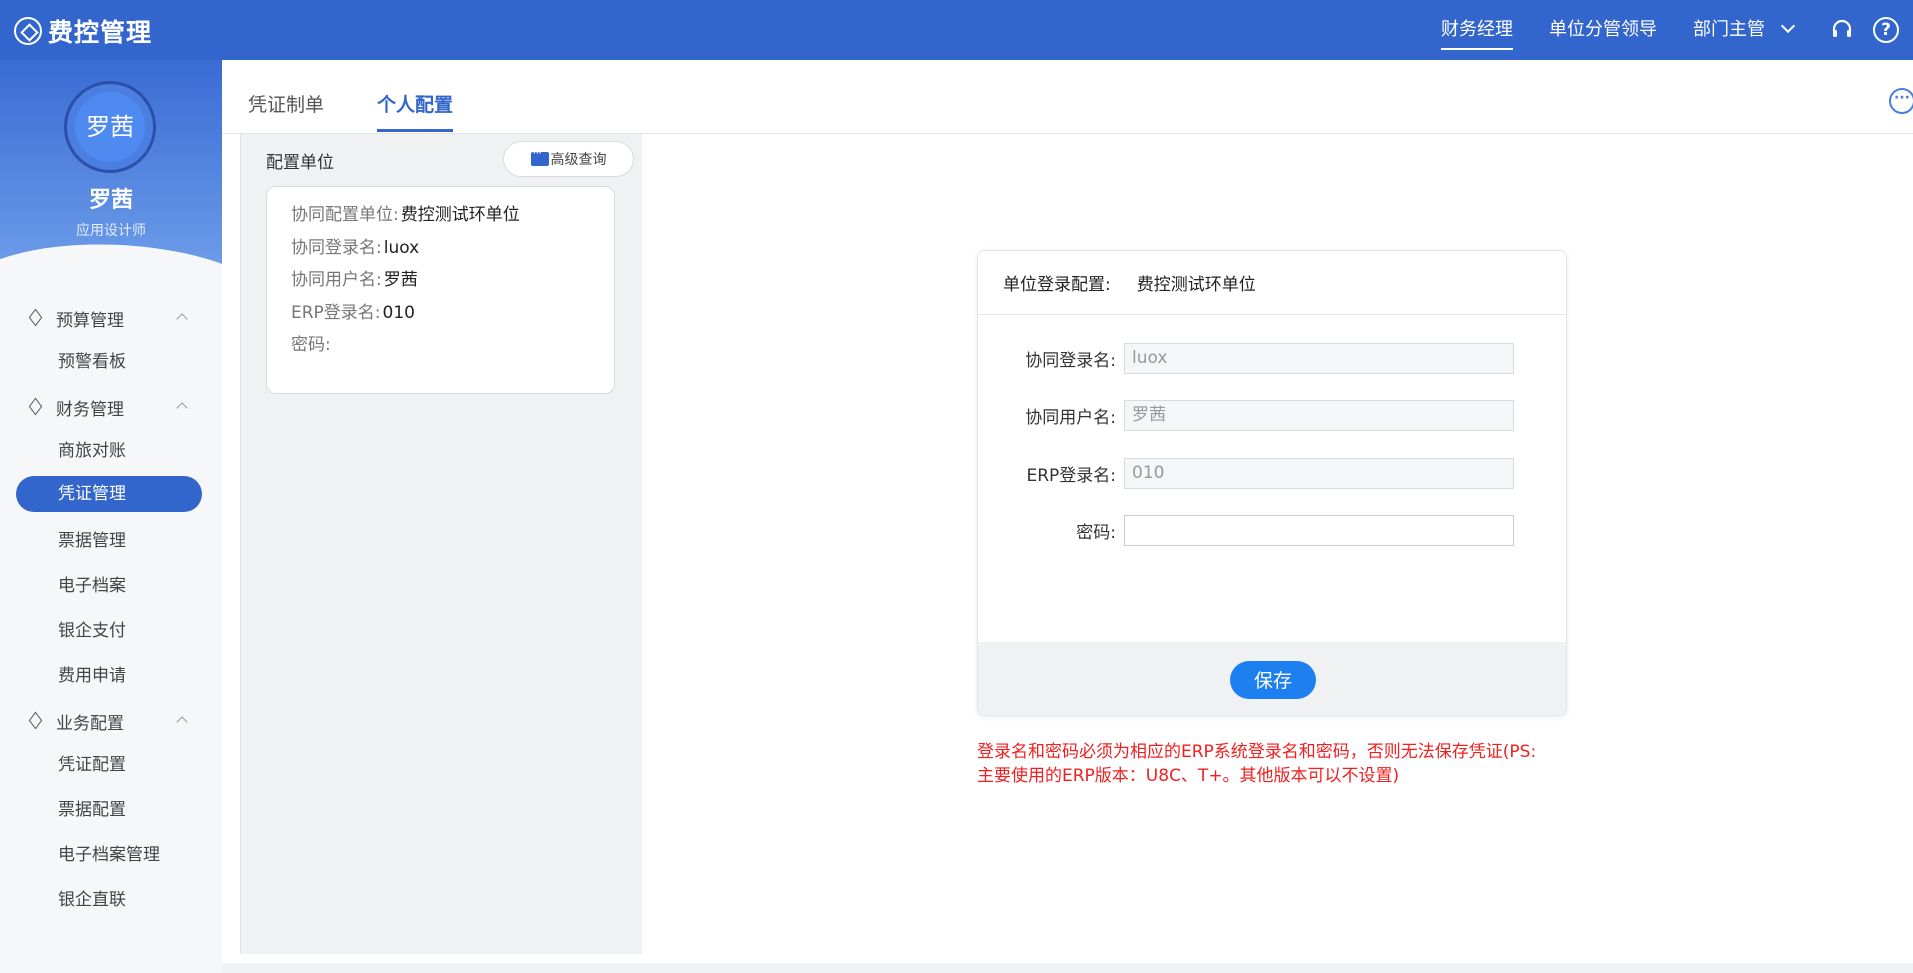 Image resolution: width=1913 pixels, height=973 pixels. What do you see at coordinates (539, 156) in the screenshot?
I see `chat-icon` at bounding box center [539, 156].